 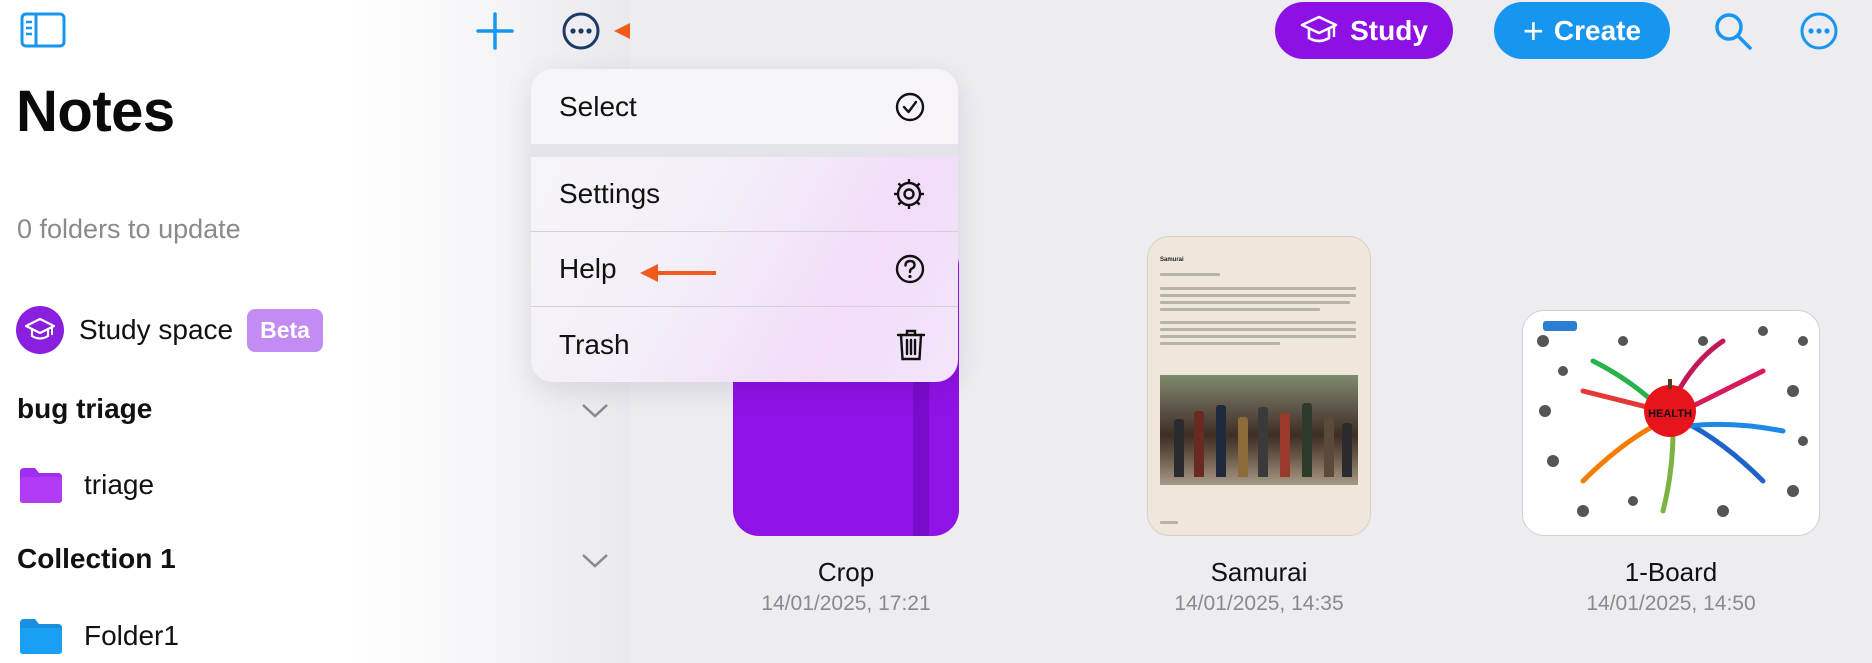 I want to click on study-label: Study, so click(x=1389, y=30).